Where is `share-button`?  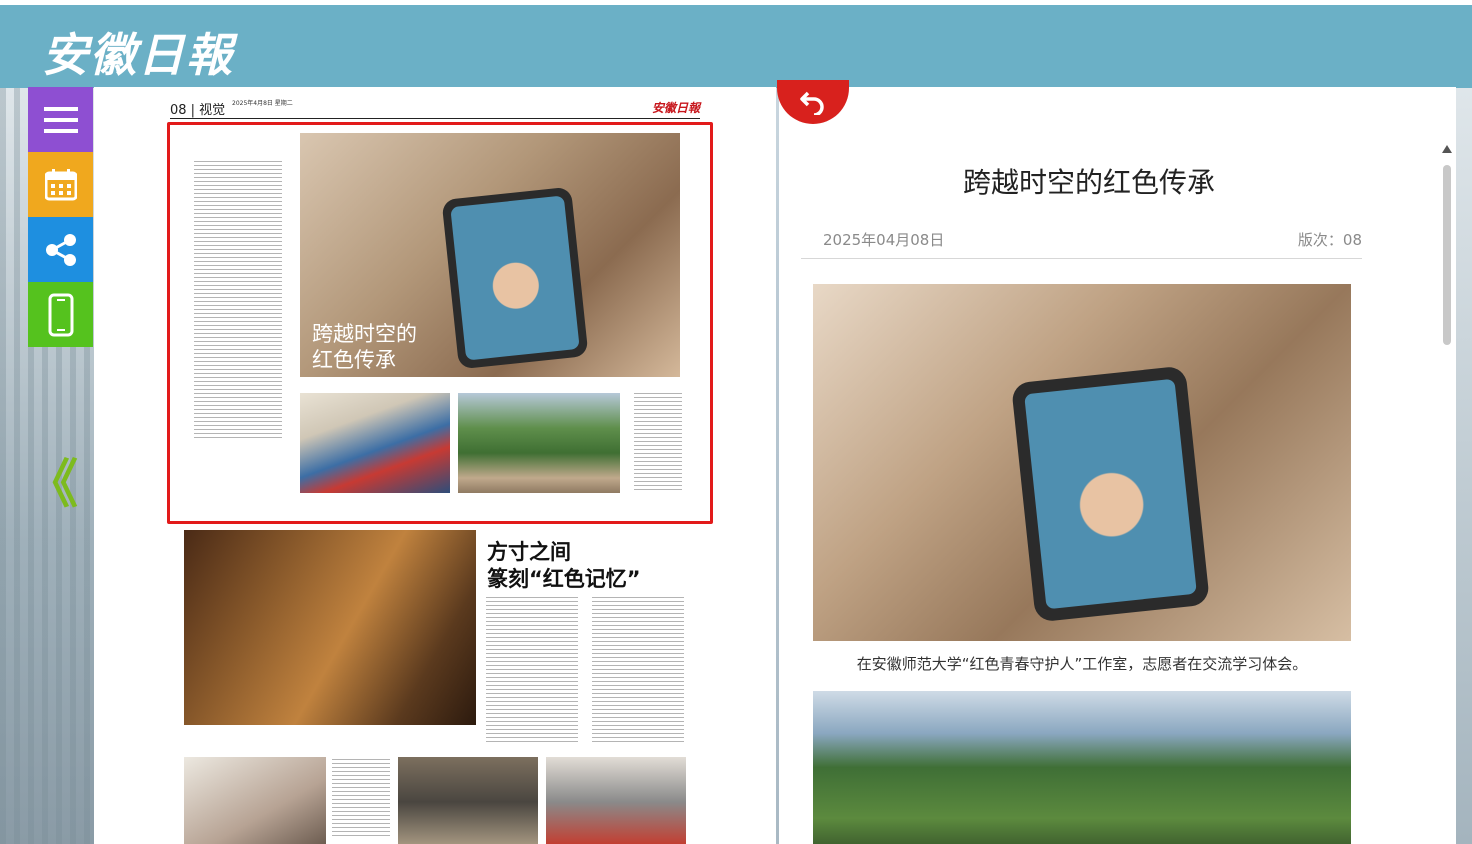 share-button is located at coordinates (60, 249).